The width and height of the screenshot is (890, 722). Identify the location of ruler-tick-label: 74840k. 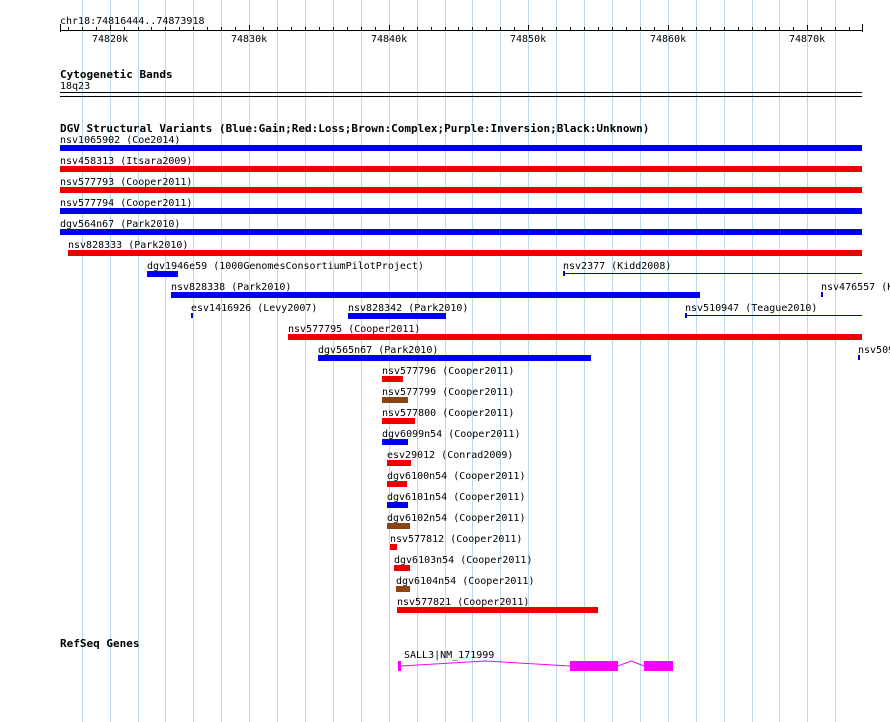
(389, 39).